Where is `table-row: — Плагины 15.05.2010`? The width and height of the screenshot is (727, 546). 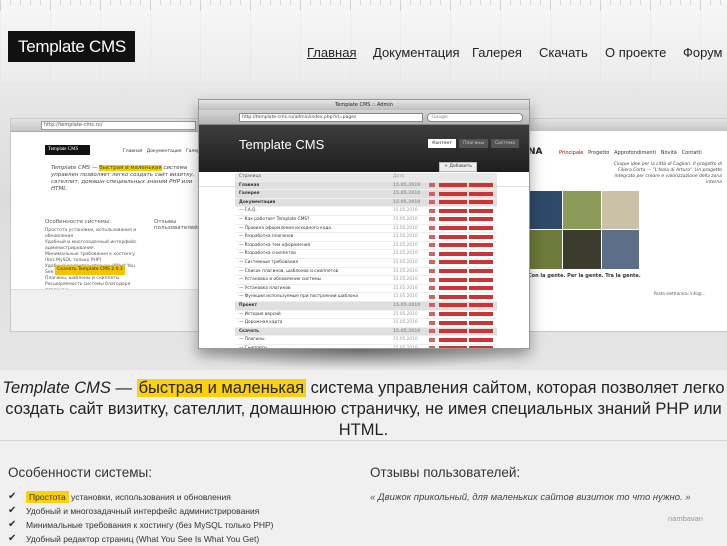 table-row: — Плагины 15.05.2010 is located at coordinates (366, 340).